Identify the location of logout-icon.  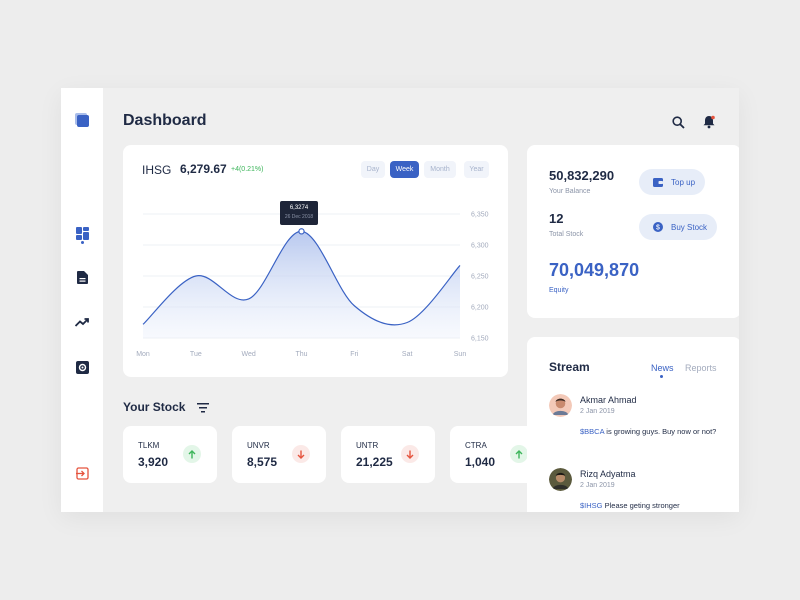
(82, 473).